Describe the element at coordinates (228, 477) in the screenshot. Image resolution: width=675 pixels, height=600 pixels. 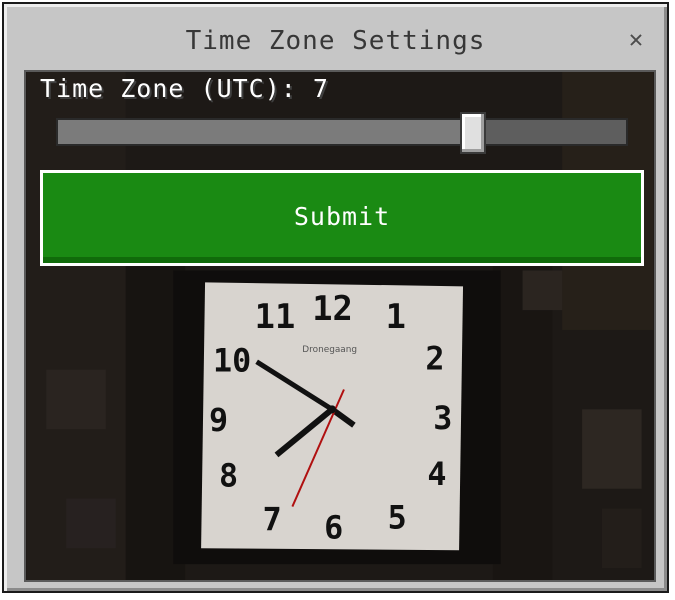
I see `clock-number: 8` at that location.